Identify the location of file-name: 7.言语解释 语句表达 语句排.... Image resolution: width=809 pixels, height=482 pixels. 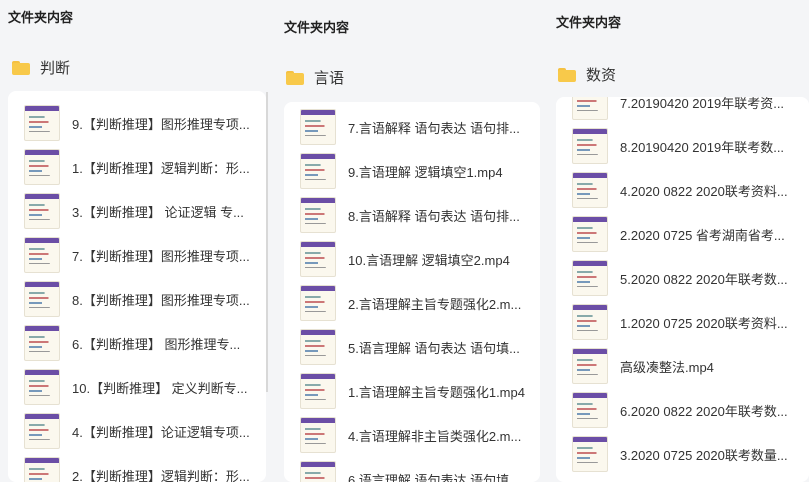
(434, 128).